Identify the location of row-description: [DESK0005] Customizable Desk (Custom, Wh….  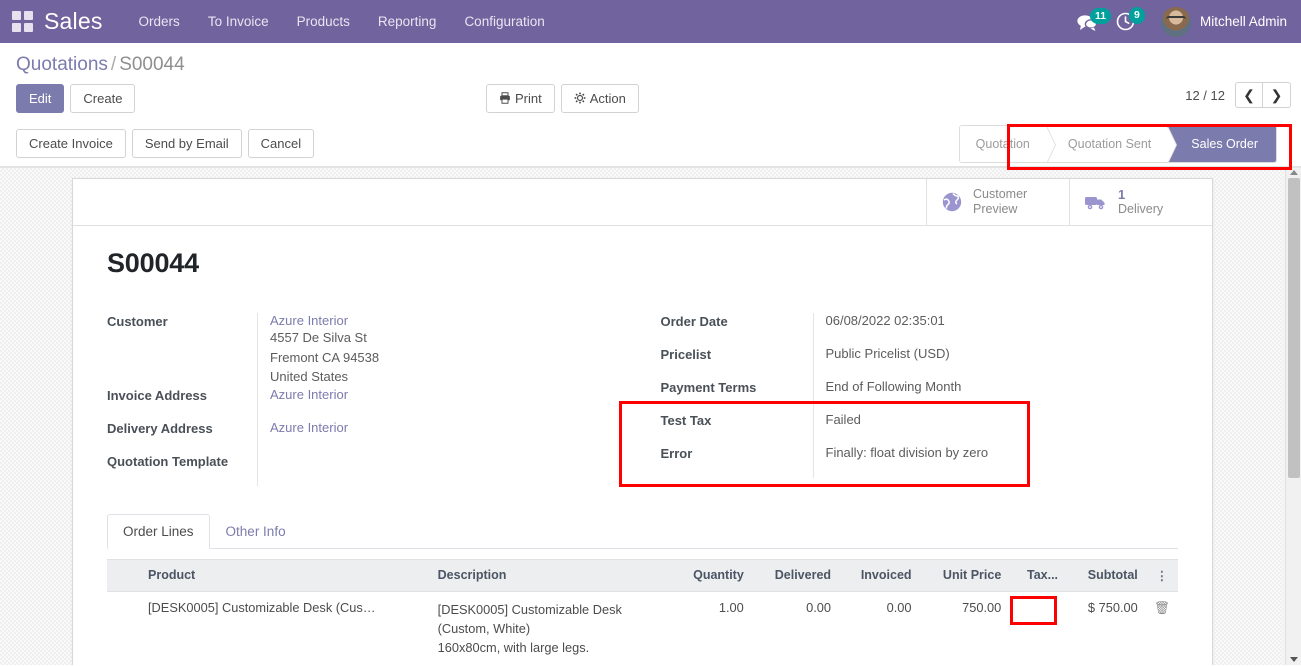
(550, 628).